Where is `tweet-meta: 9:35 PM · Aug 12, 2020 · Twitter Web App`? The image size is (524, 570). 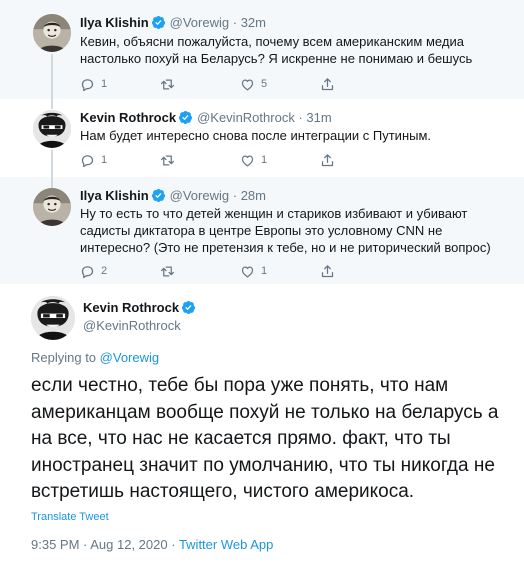
tweet-meta: 9:35 PM · Aug 12, 2020 · Twitter Web App is located at coordinates (152, 545).